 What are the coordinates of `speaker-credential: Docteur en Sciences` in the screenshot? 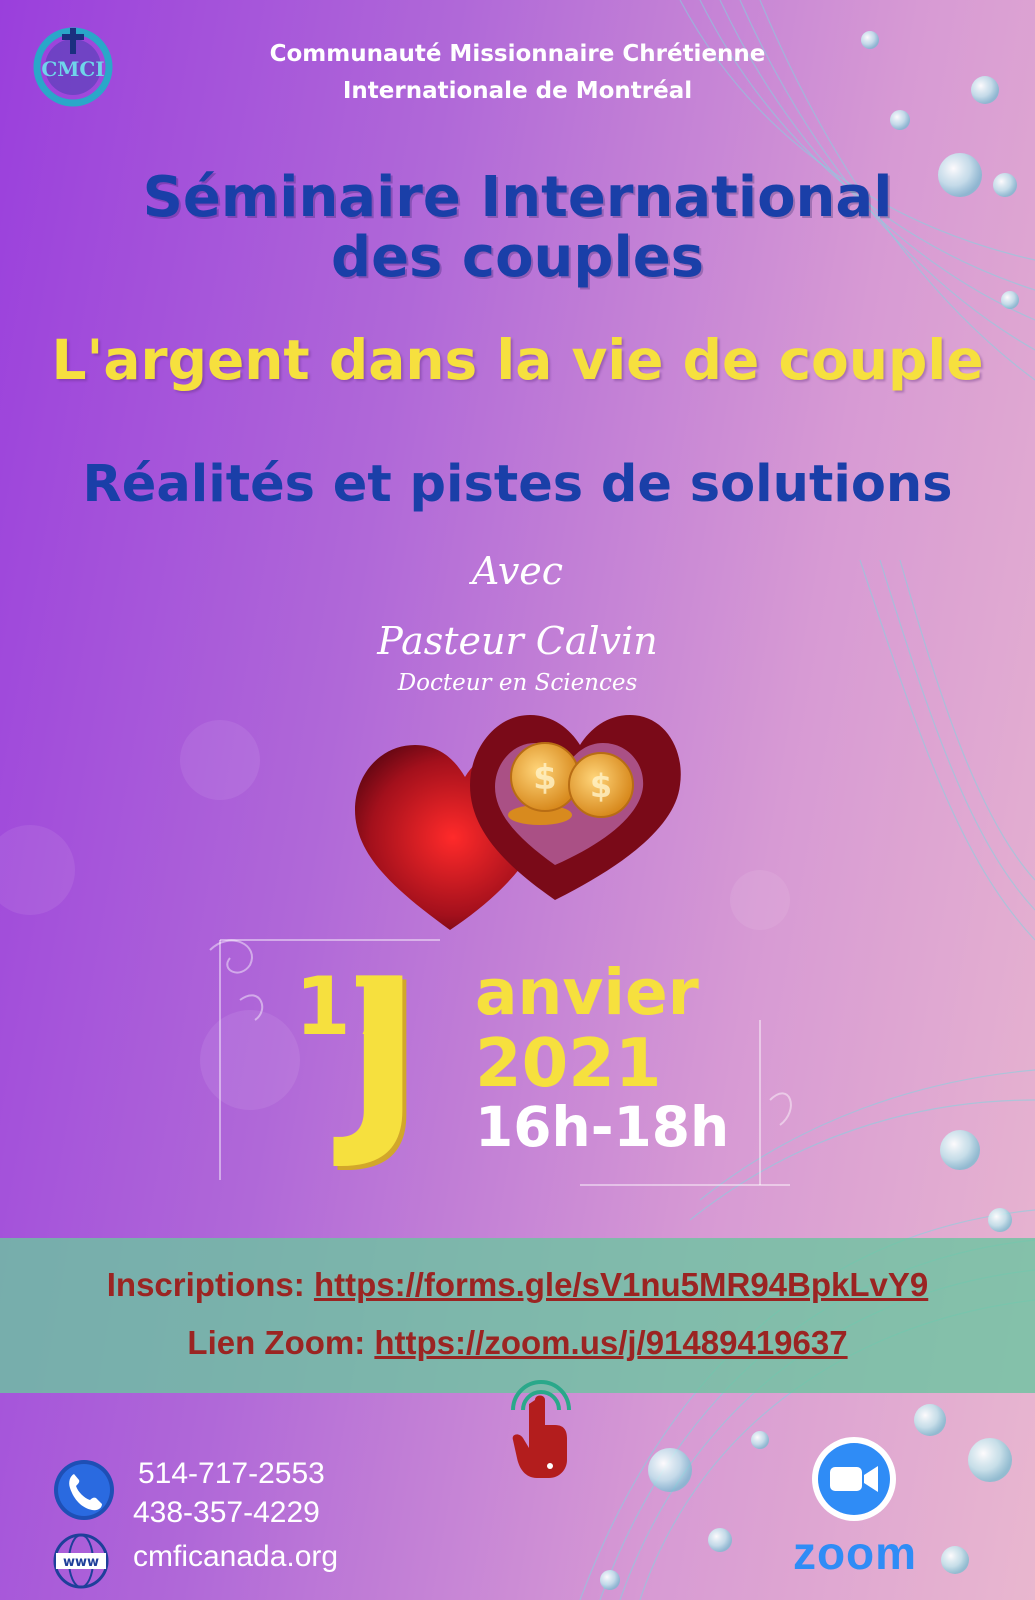 It's located at (517, 683).